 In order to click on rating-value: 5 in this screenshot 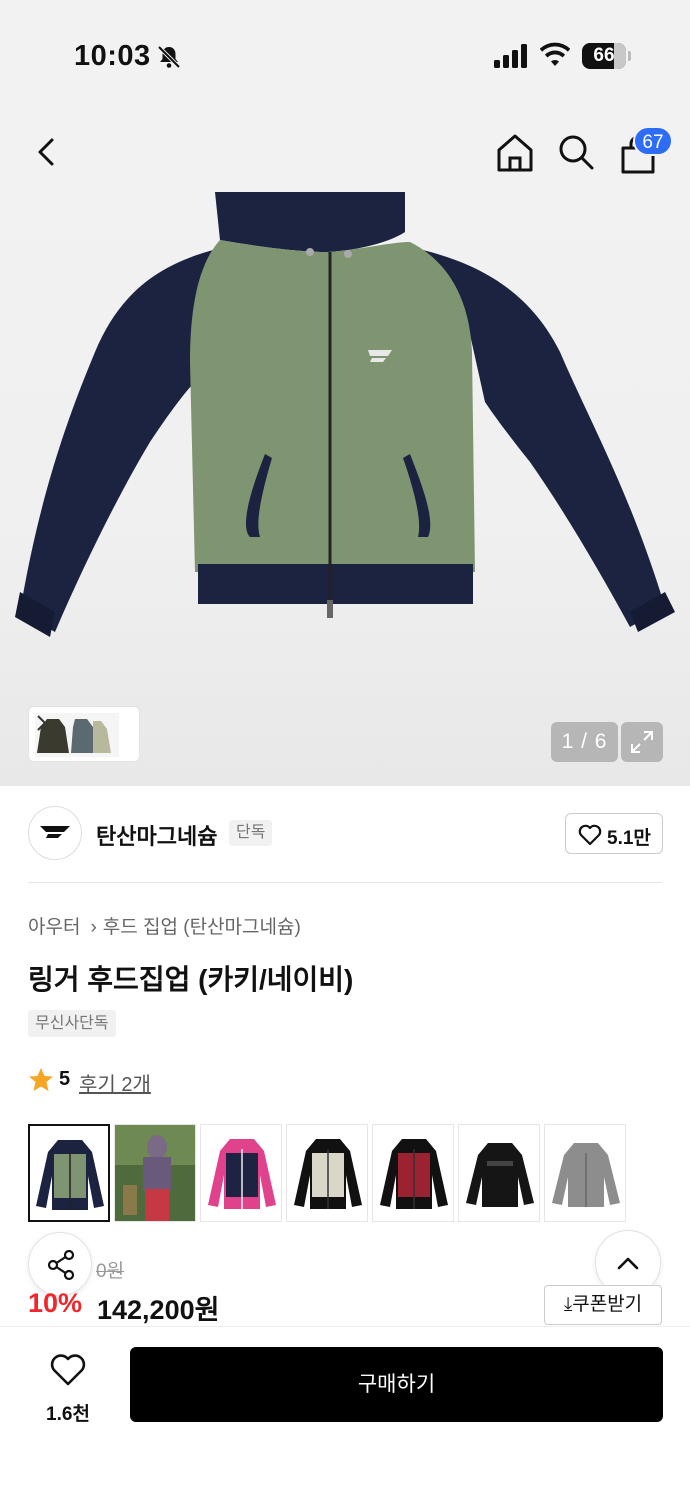, I will do `click(65, 1079)`.